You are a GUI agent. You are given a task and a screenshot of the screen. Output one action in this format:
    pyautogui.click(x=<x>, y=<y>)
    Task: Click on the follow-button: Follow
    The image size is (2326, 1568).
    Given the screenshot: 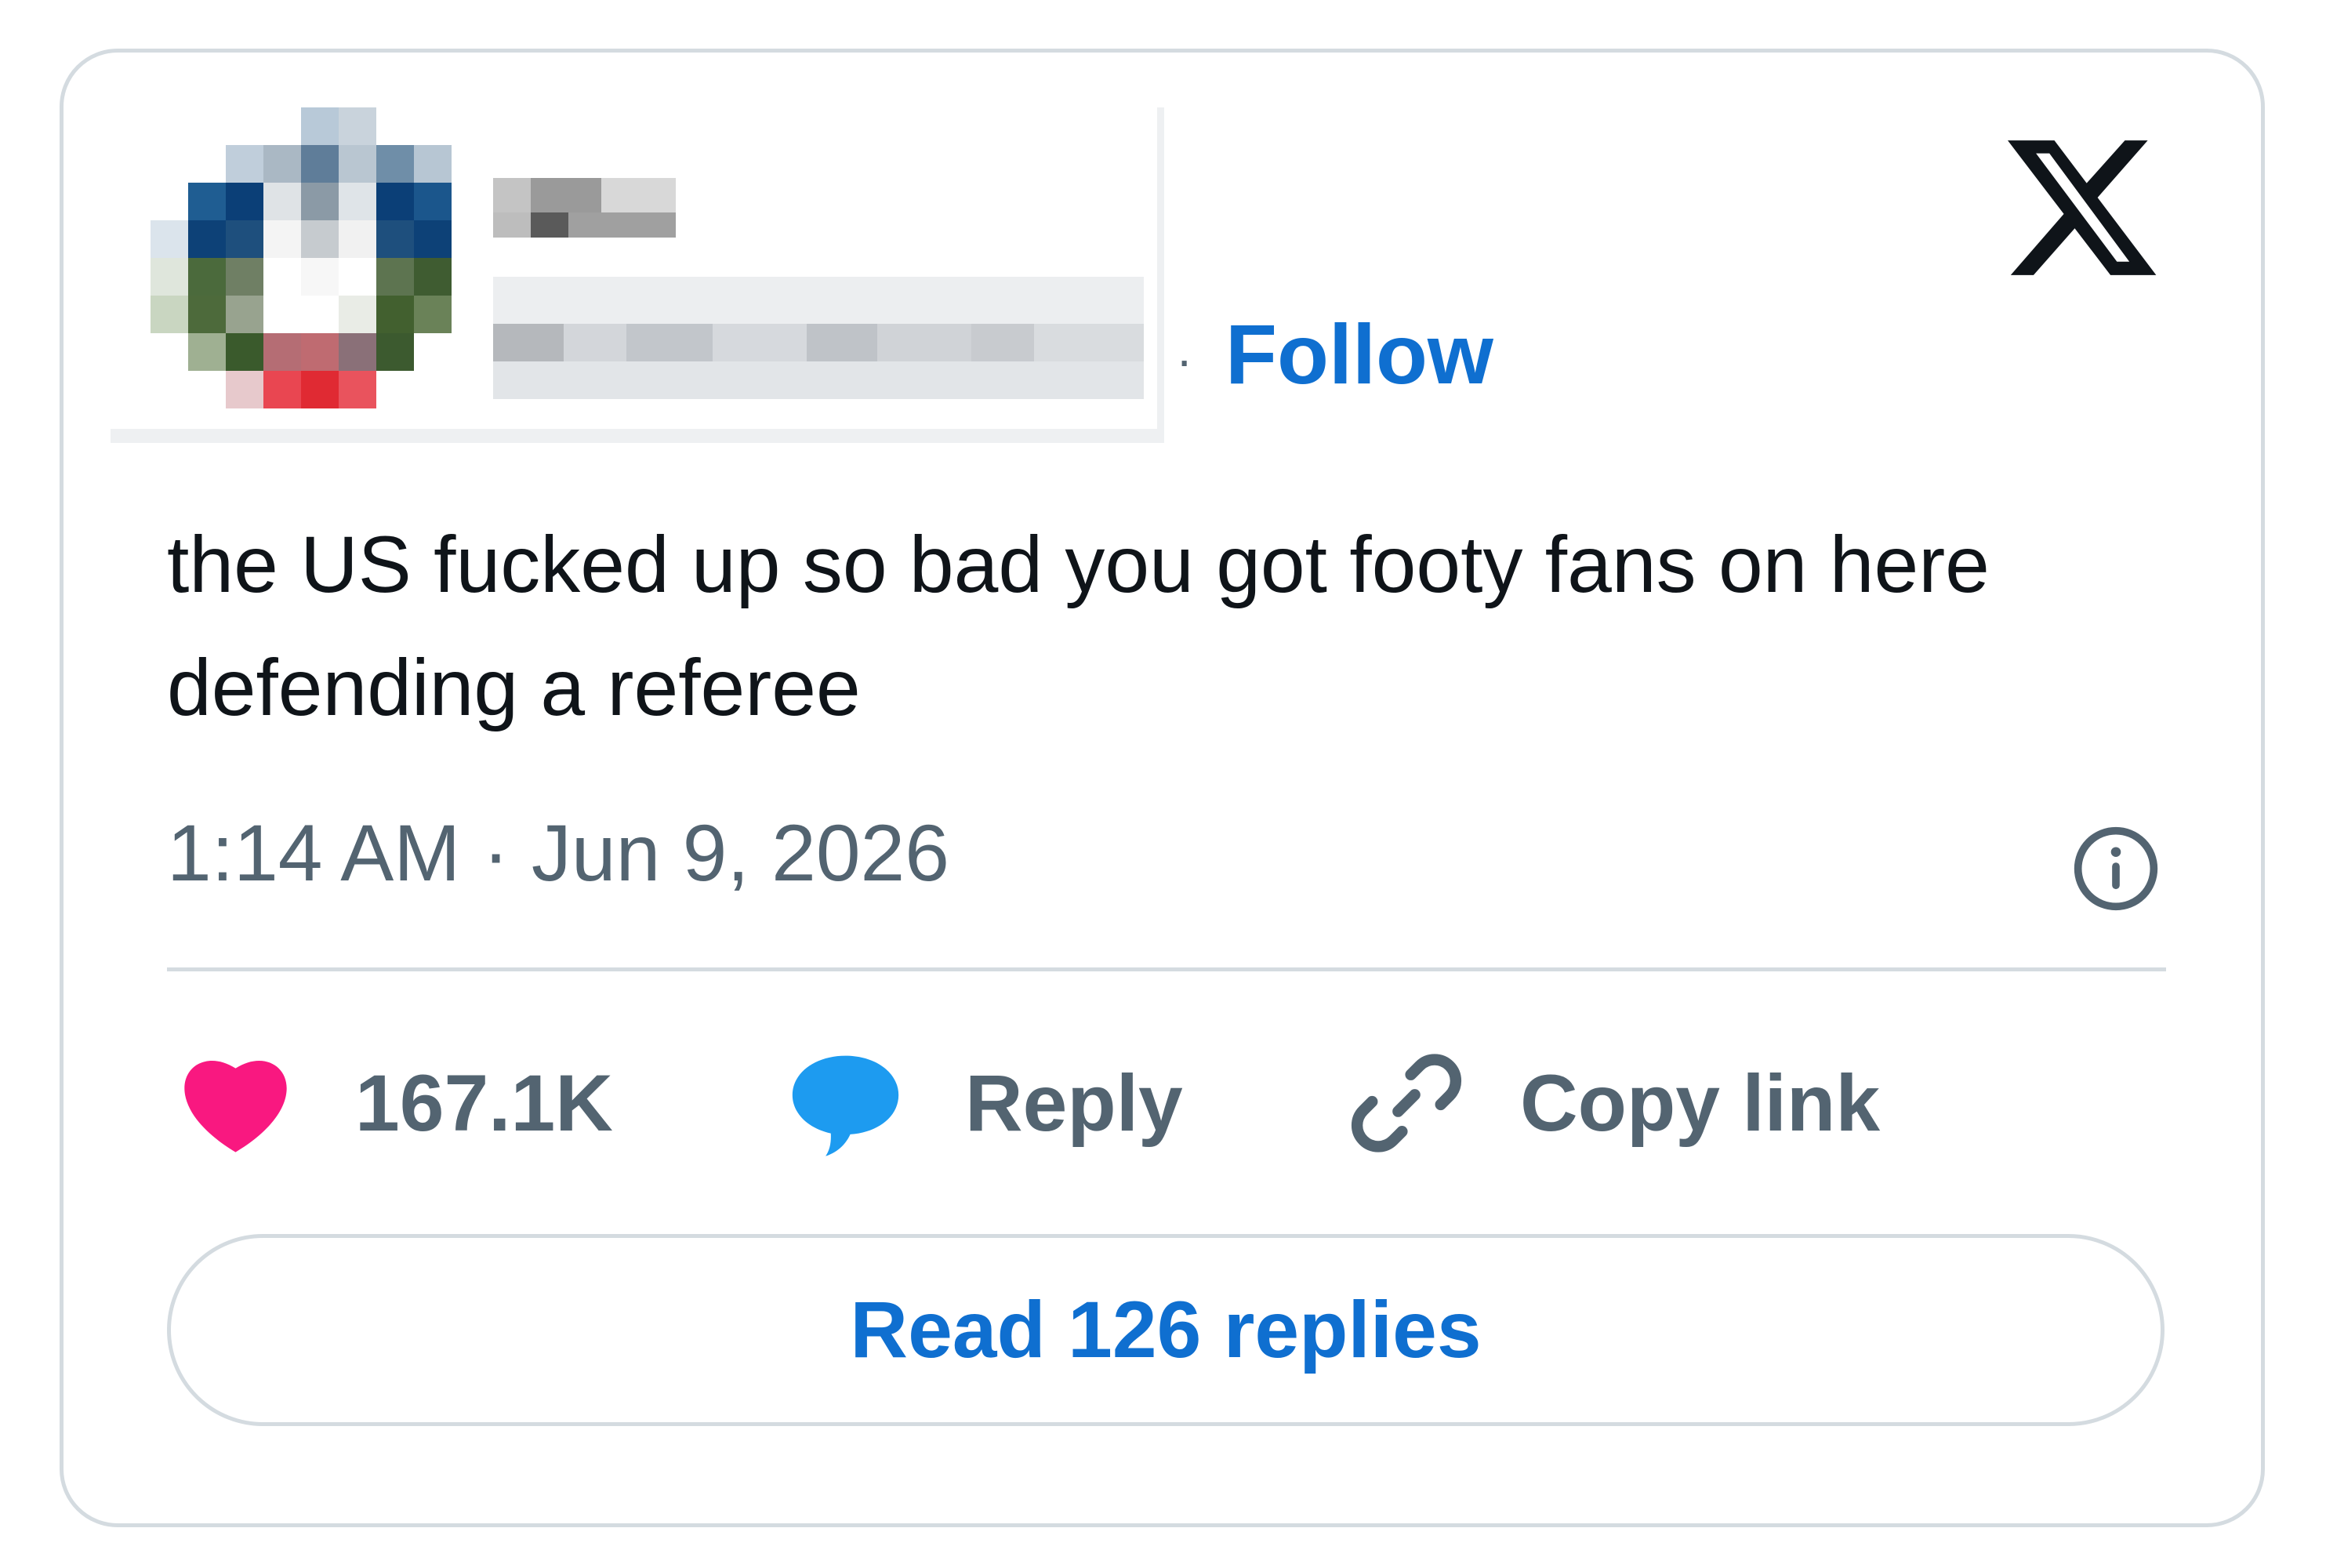 What is the action you would take?
    pyautogui.click(x=1359, y=354)
    